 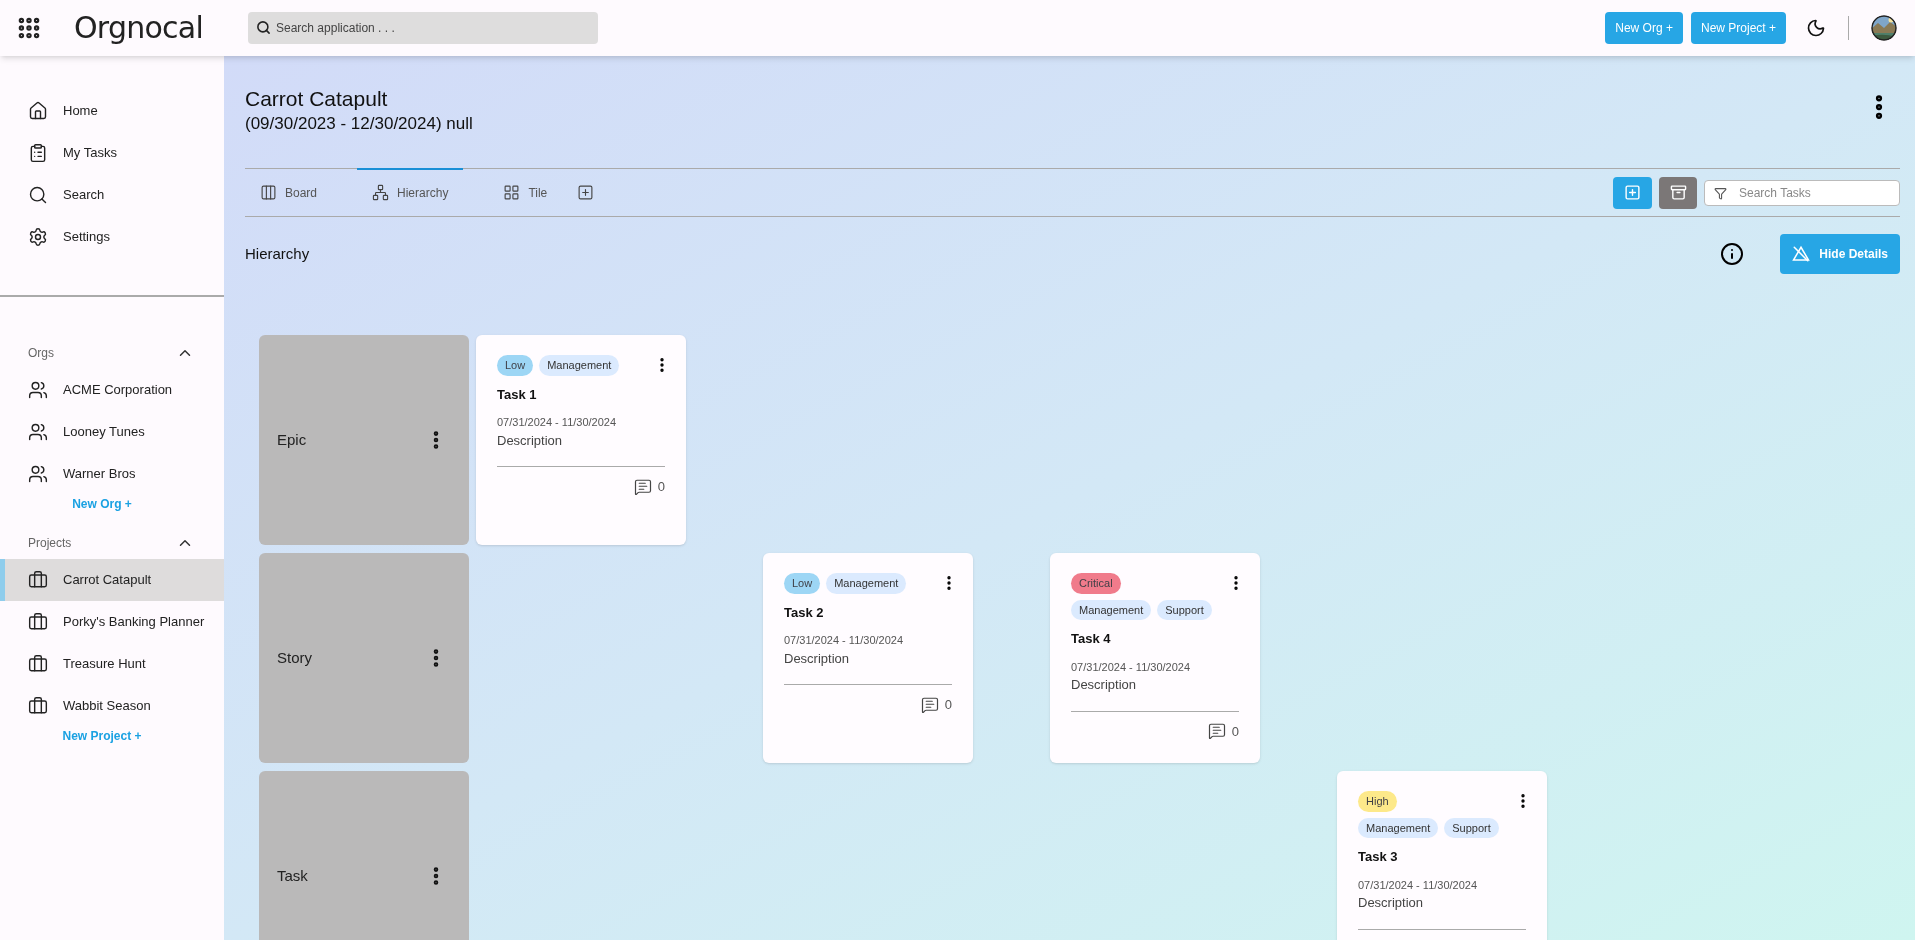 I want to click on view-tab: Tile, so click(x=525, y=191).